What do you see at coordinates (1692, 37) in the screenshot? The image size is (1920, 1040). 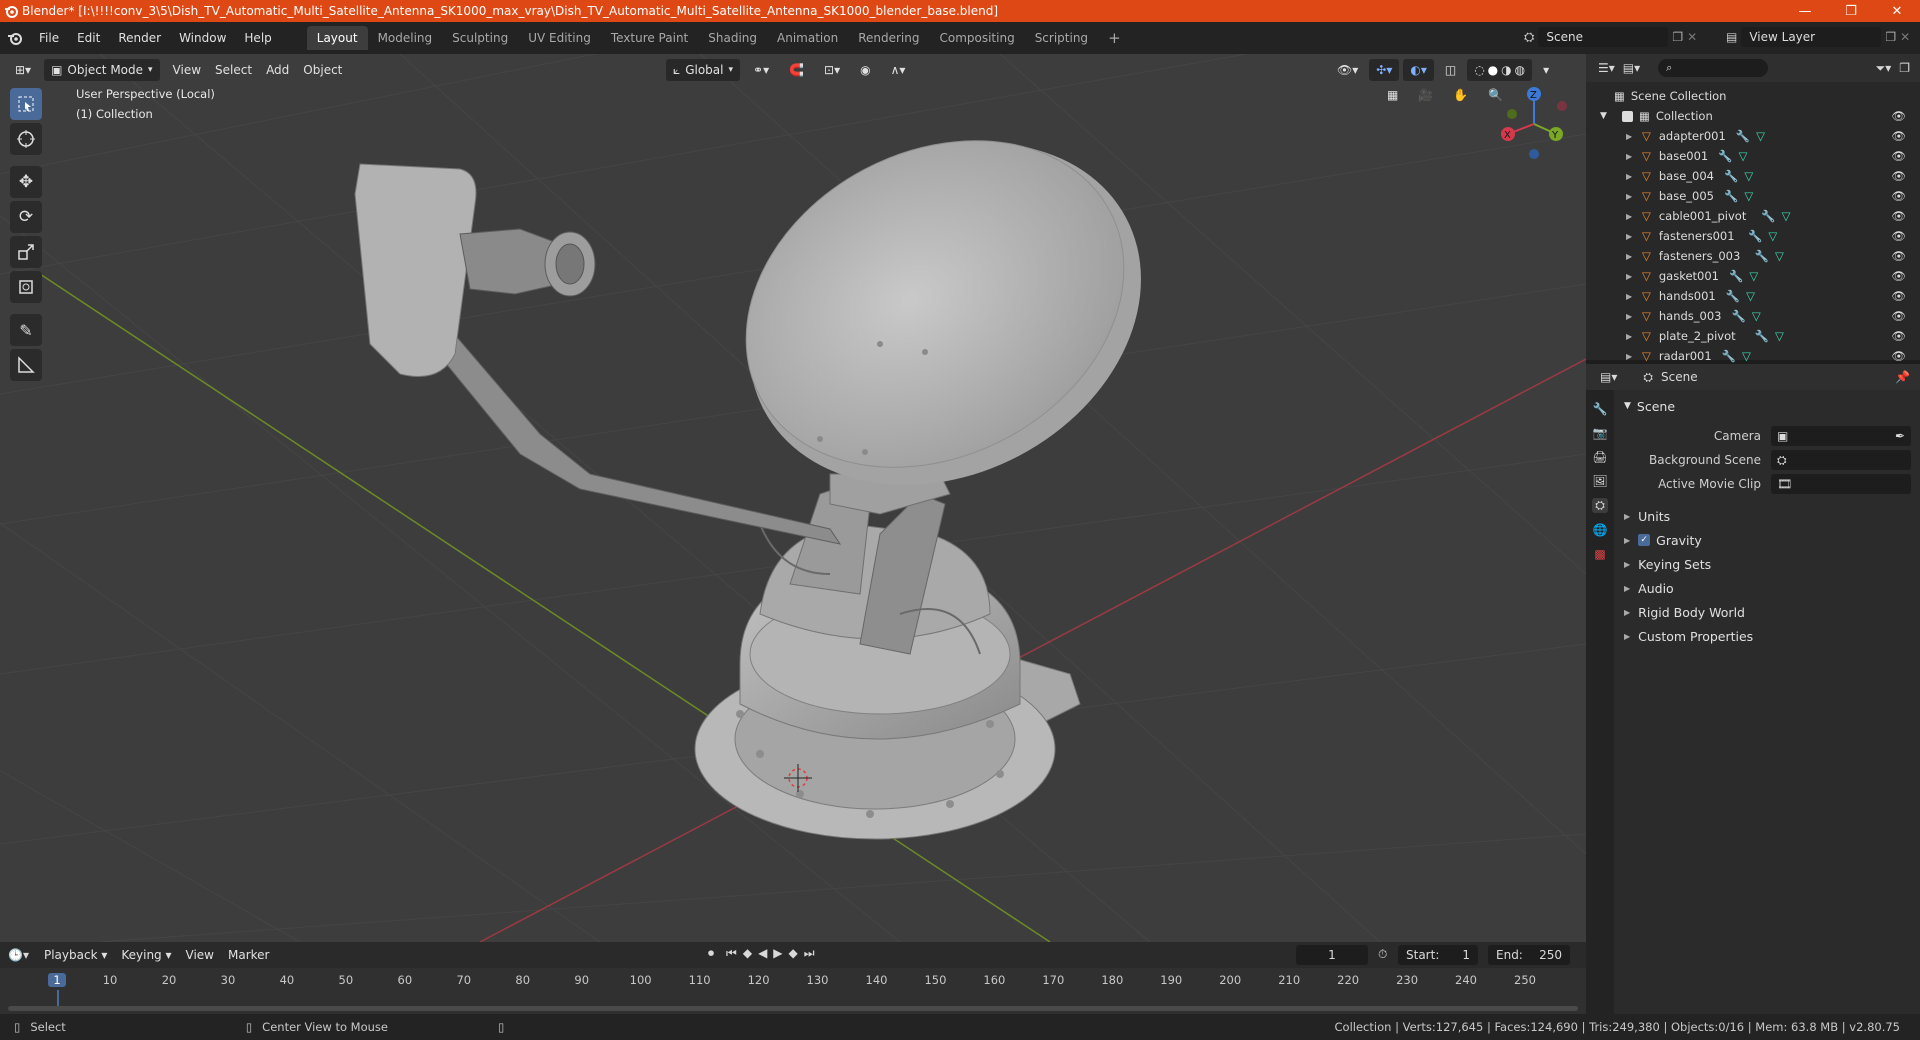 I see `remove-scene-icon: ✕` at bounding box center [1692, 37].